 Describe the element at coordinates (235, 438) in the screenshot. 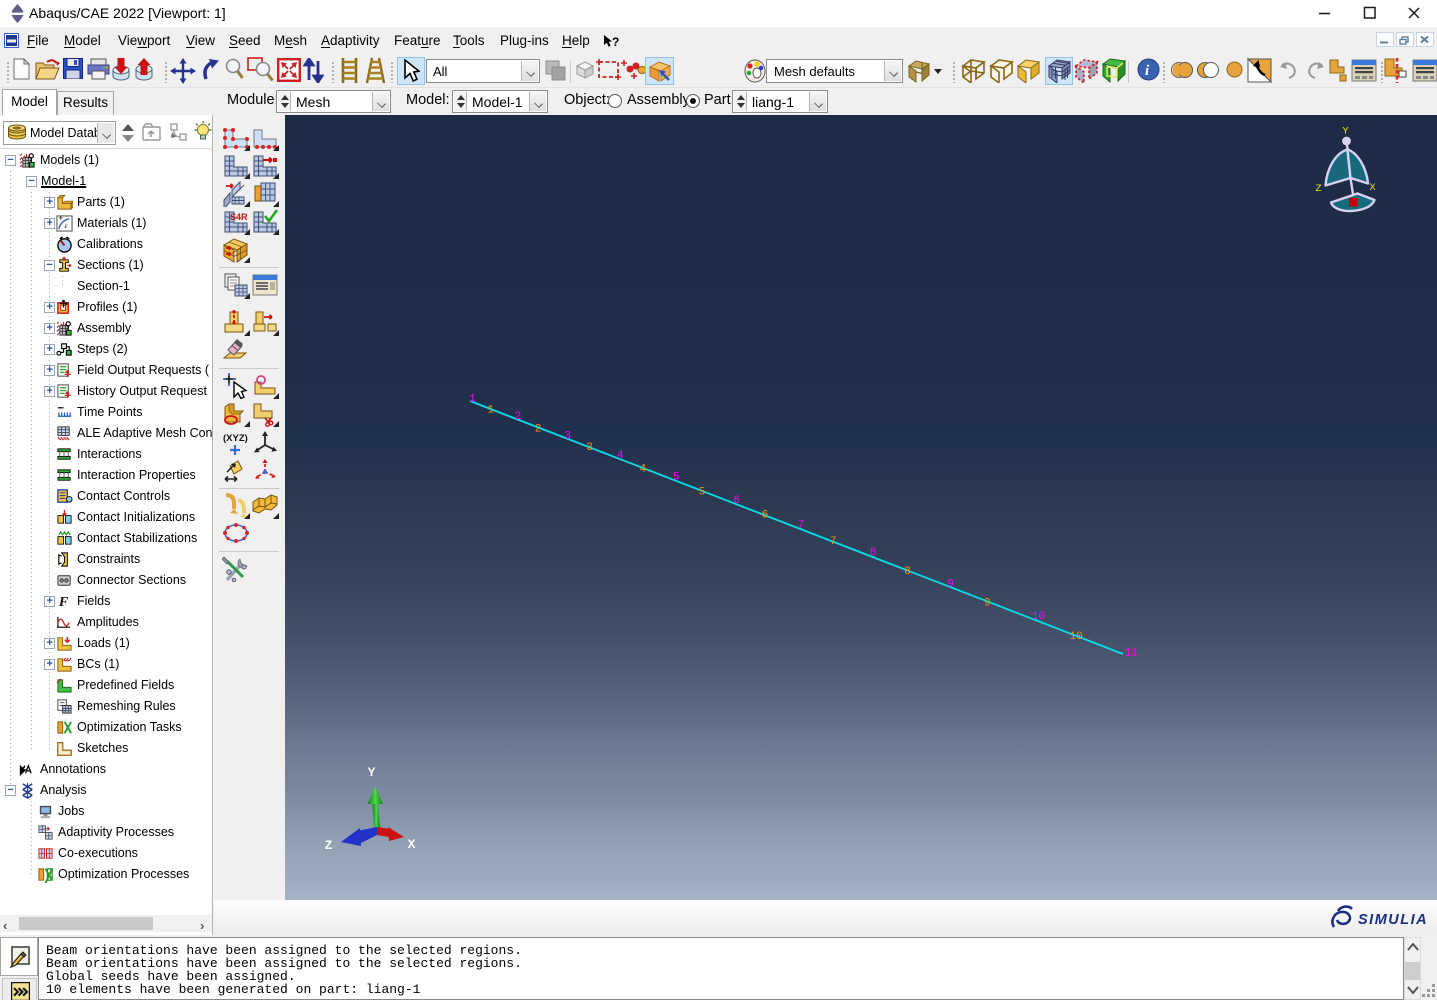

I see `svg-text: (XYZ)` at that location.